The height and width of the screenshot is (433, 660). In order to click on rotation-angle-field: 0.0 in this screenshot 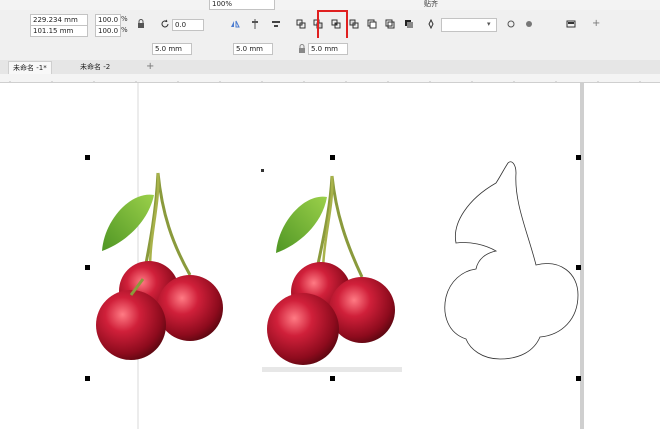, I will do `click(188, 25)`.